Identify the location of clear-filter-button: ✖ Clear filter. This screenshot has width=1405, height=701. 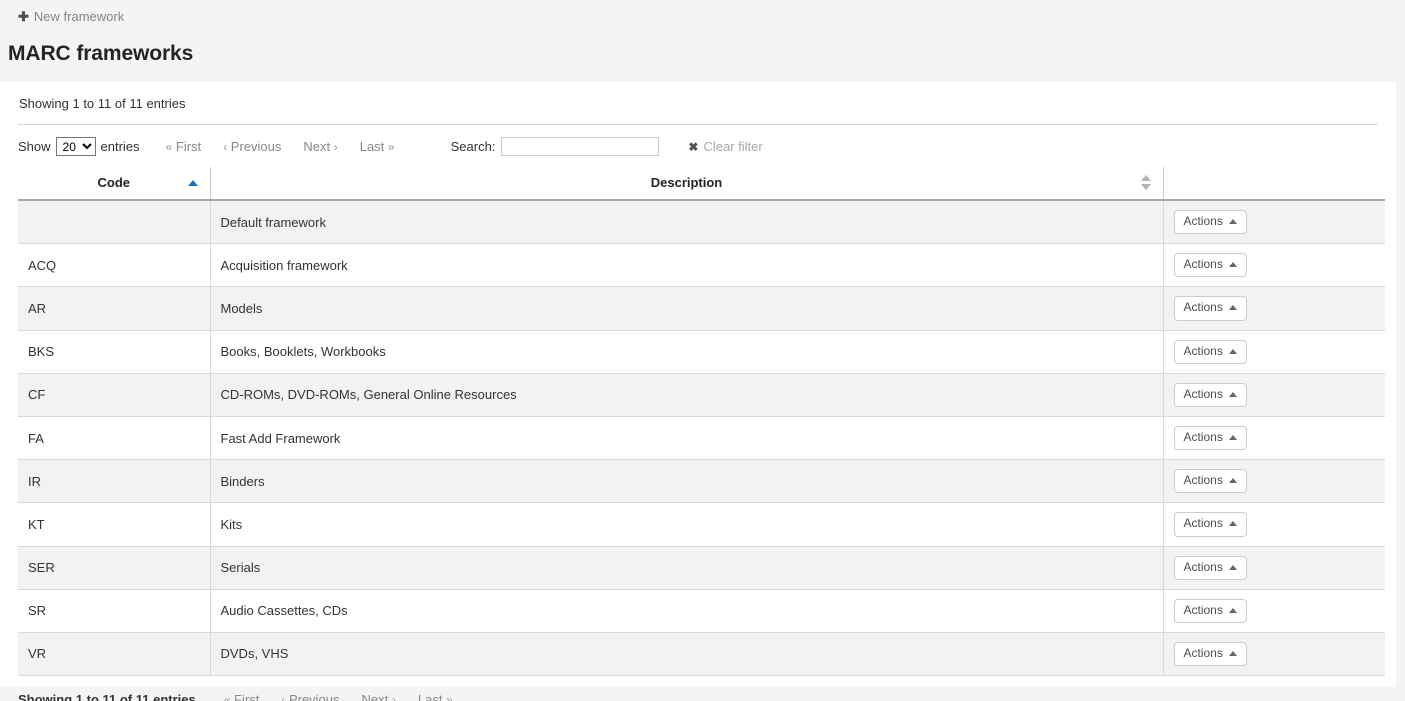
(725, 146).